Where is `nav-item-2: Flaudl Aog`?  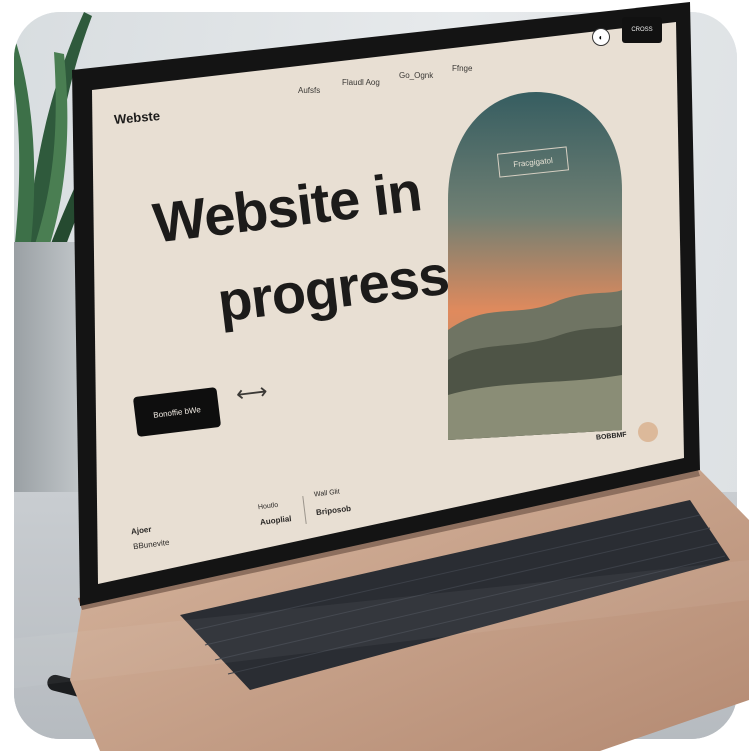
nav-item-2: Flaudl Aog is located at coordinates (361, 82).